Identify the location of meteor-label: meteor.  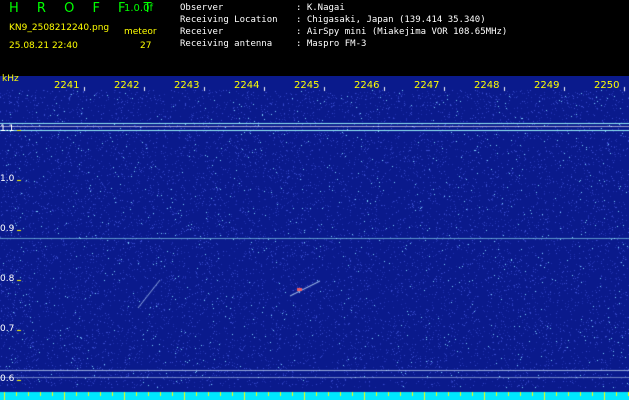
(140, 32).